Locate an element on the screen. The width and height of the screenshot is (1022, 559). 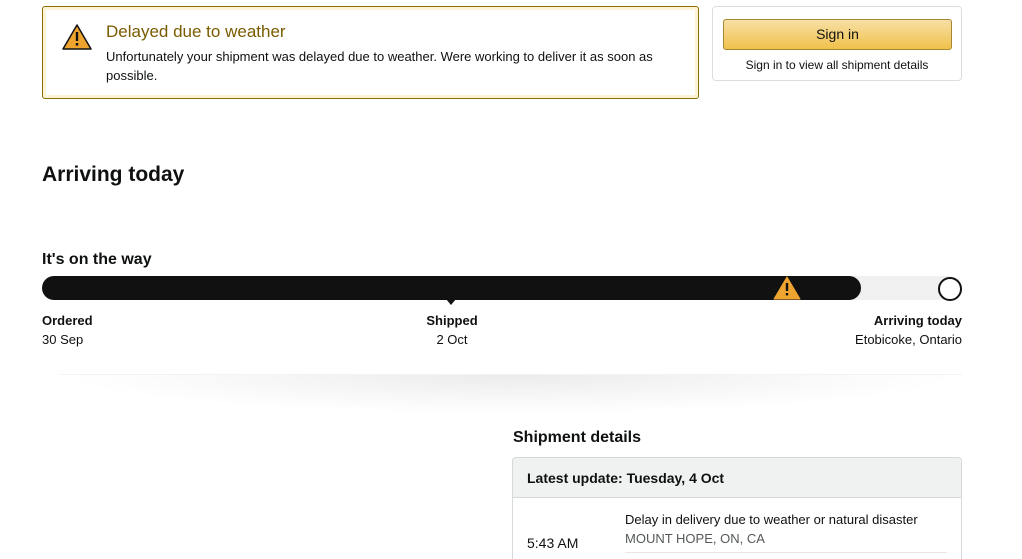
latest-update-header: Latest update: Tuesday, 4 Oct is located at coordinates (737, 478).